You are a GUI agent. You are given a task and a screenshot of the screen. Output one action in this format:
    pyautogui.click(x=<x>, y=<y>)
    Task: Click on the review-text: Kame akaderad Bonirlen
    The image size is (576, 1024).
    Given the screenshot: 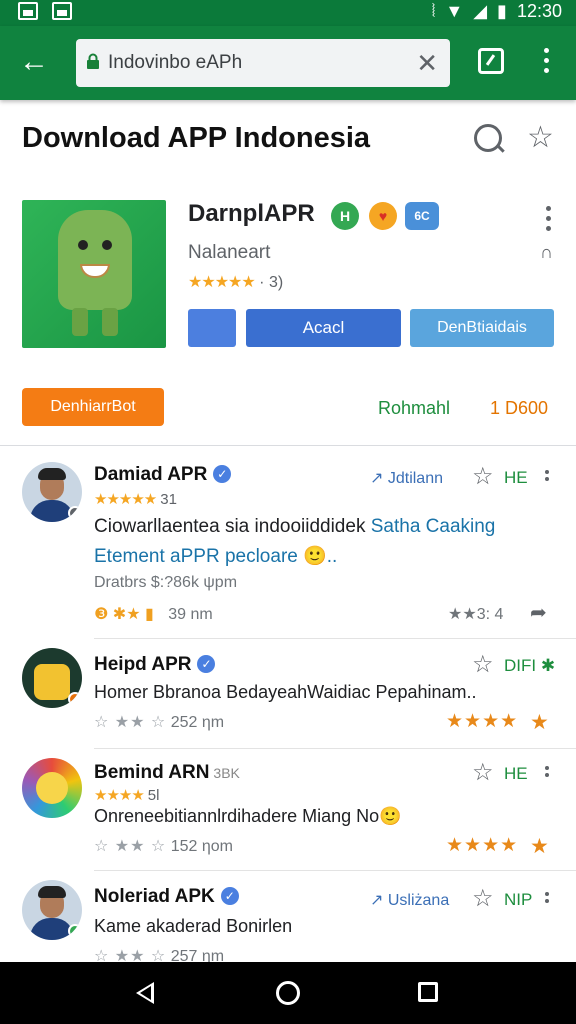 What is the action you would take?
    pyautogui.click(x=193, y=926)
    